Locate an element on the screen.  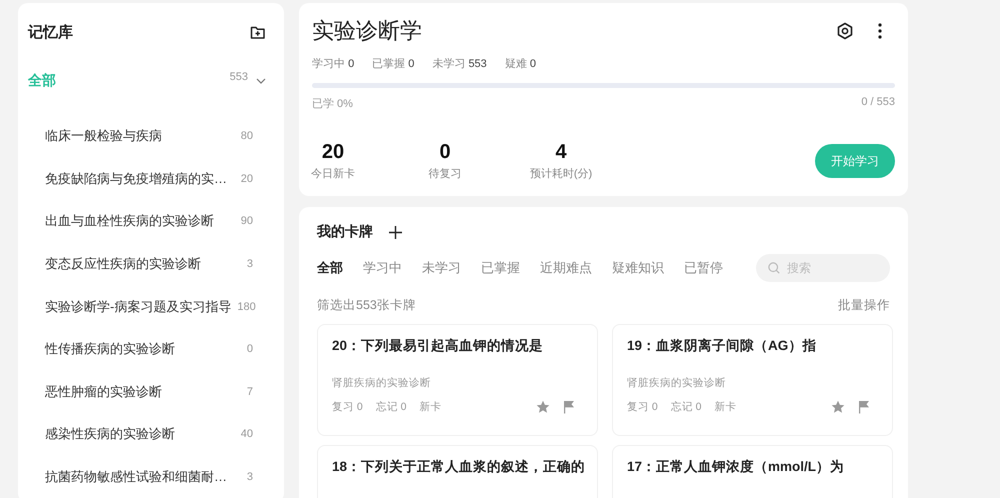
card-title: 17：正常人血钾浓度（mmol/L）为 is located at coordinates (736, 467).